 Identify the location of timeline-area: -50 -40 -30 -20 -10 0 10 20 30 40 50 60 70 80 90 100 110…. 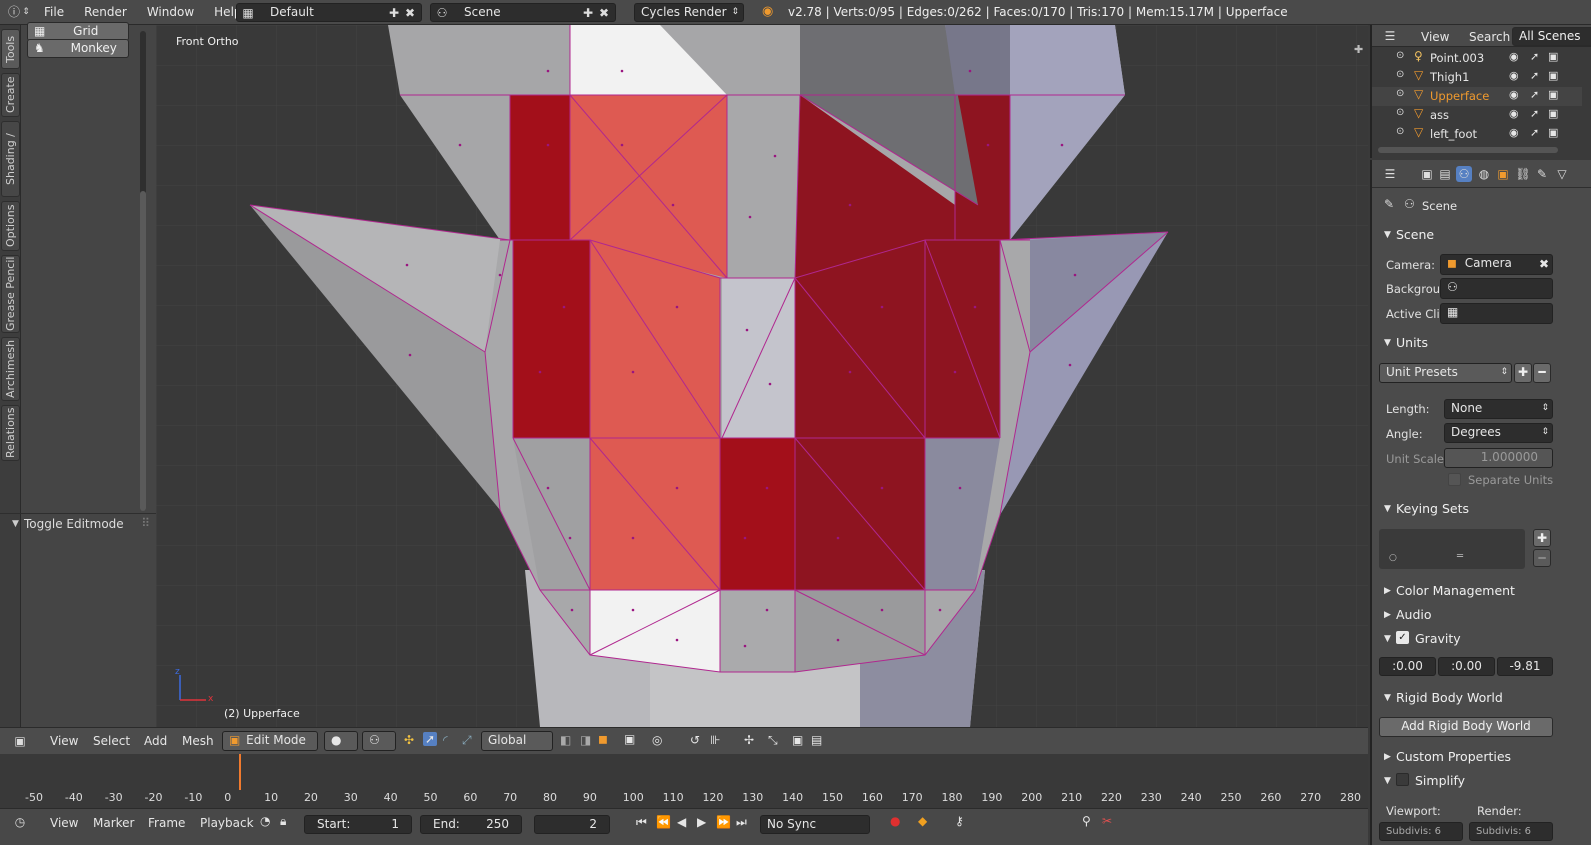
(684, 781).